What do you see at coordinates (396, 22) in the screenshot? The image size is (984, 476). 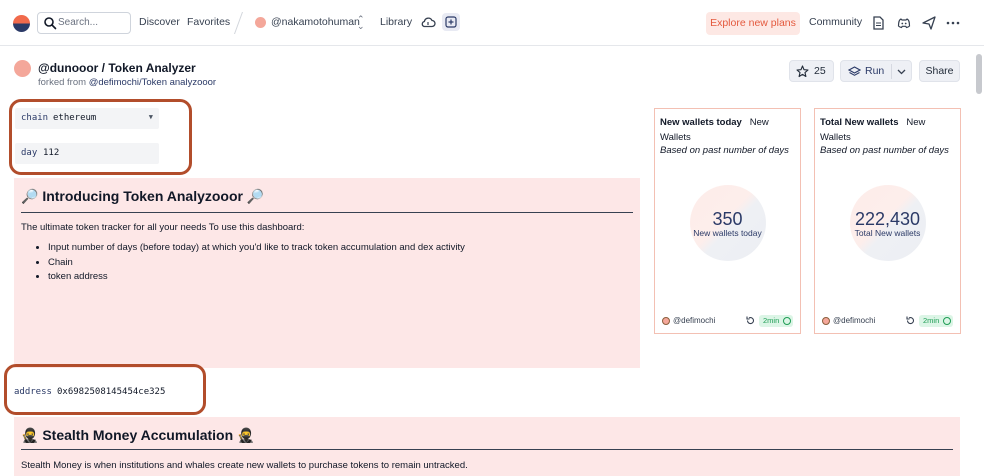 I see `nav-library: Library` at bounding box center [396, 22].